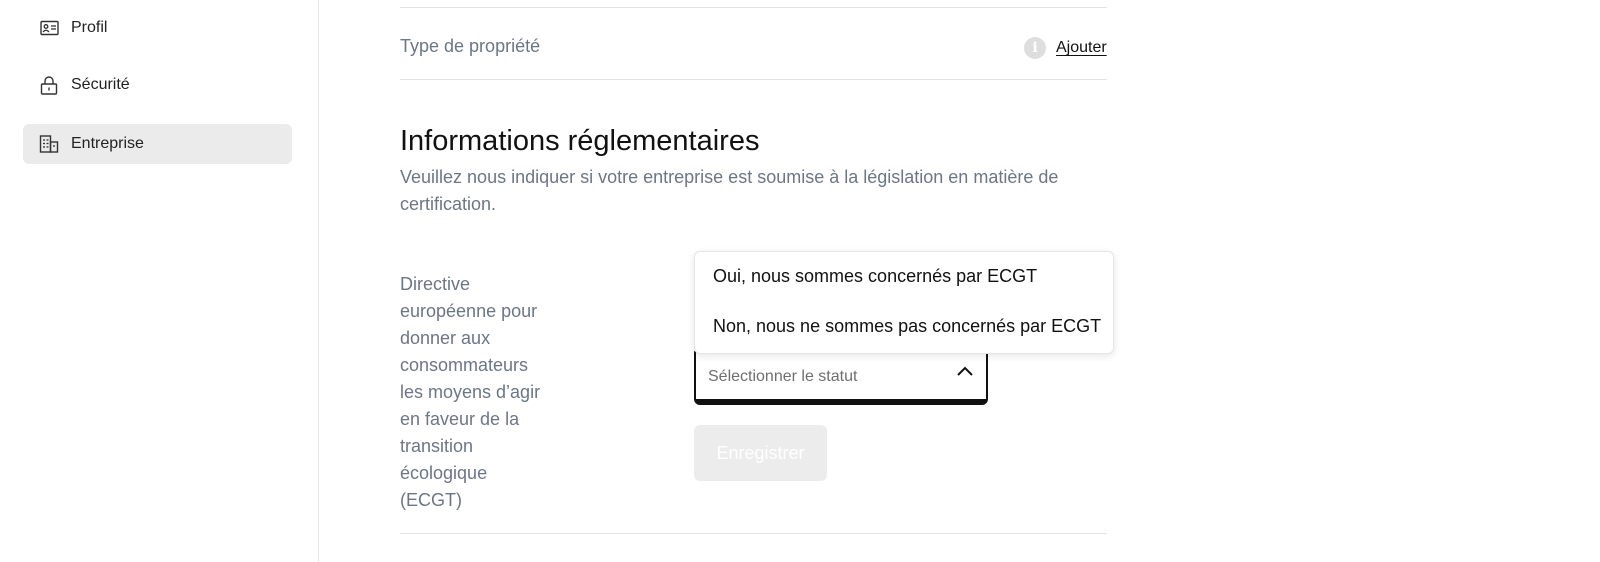  What do you see at coordinates (49, 85) in the screenshot?
I see `lock-icon` at bounding box center [49, 85].